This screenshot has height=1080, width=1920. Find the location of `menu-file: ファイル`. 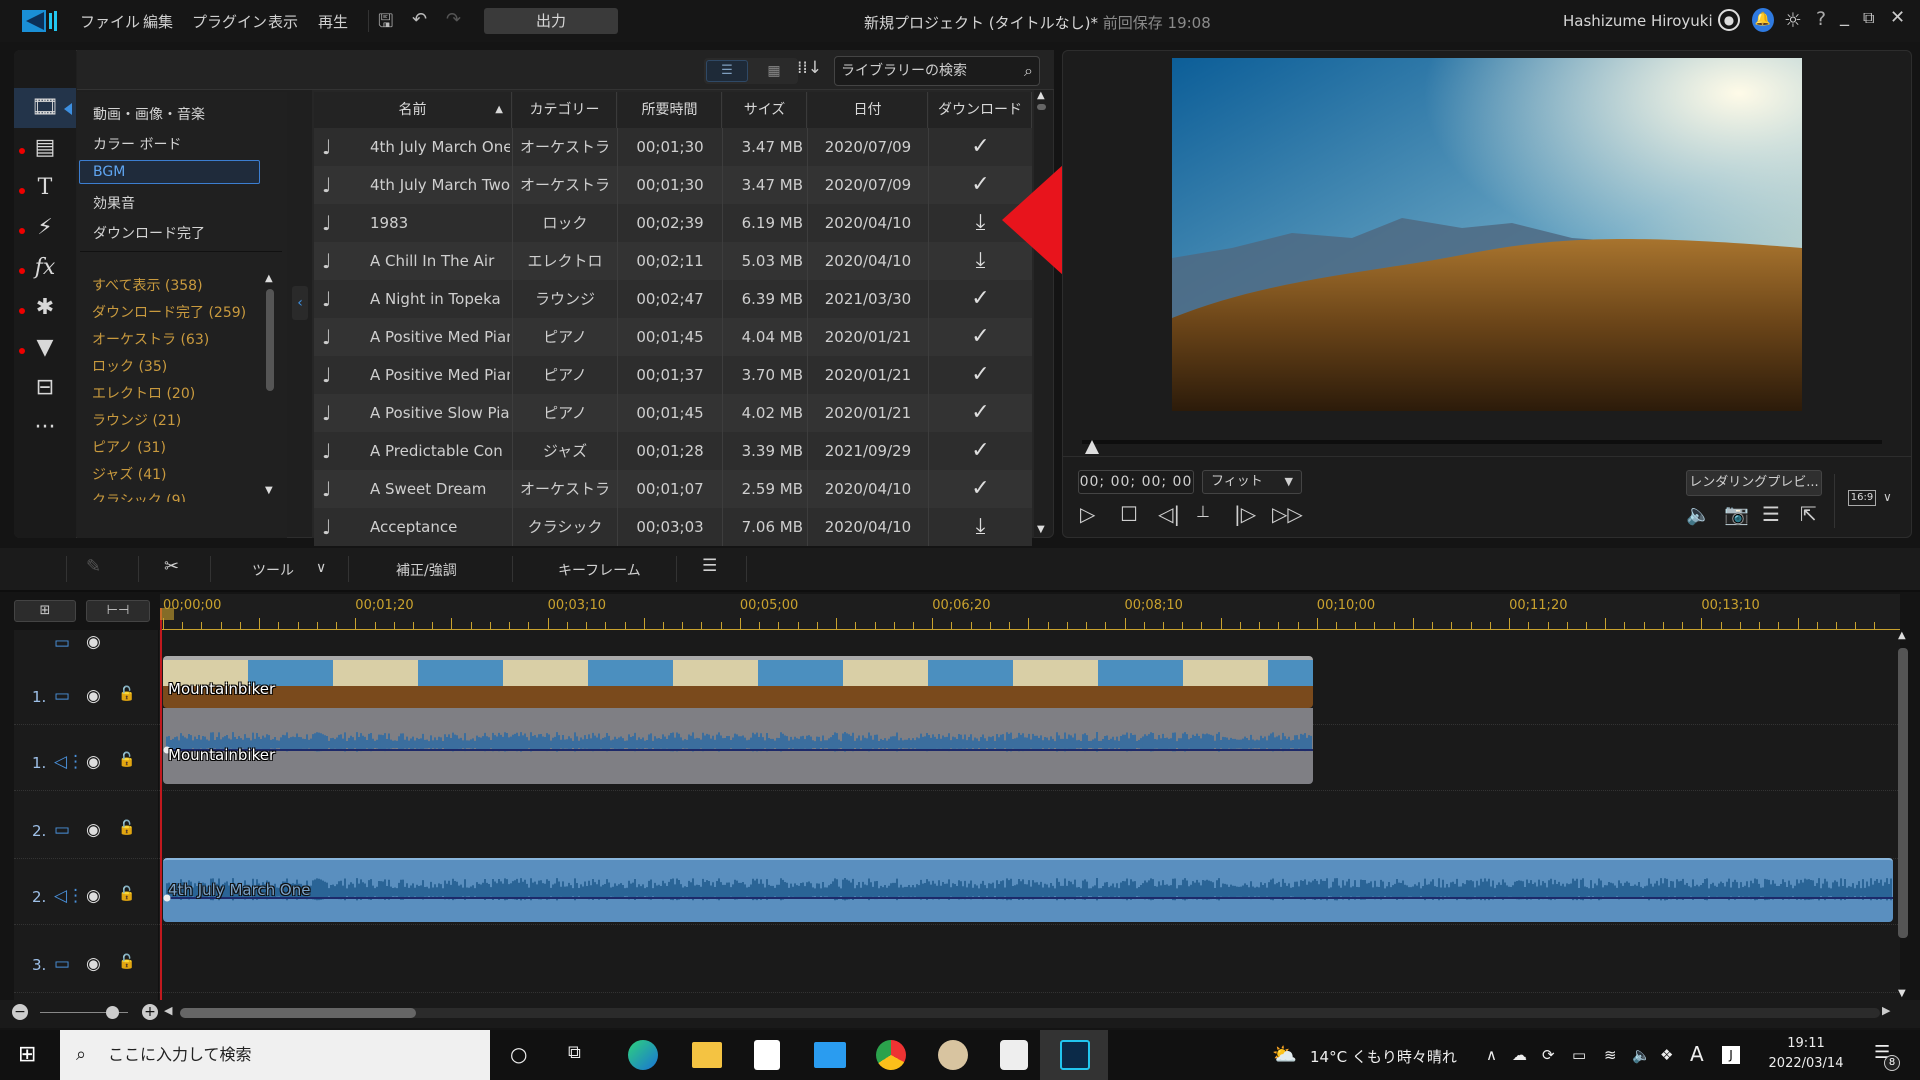

menu-file: ファイル is located at coordinates (110, 21).